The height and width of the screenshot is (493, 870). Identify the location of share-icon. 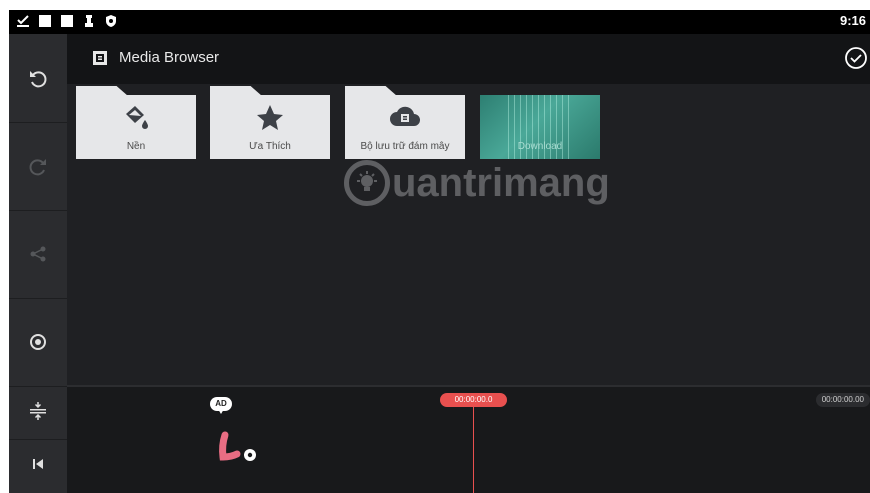
(38, 254).